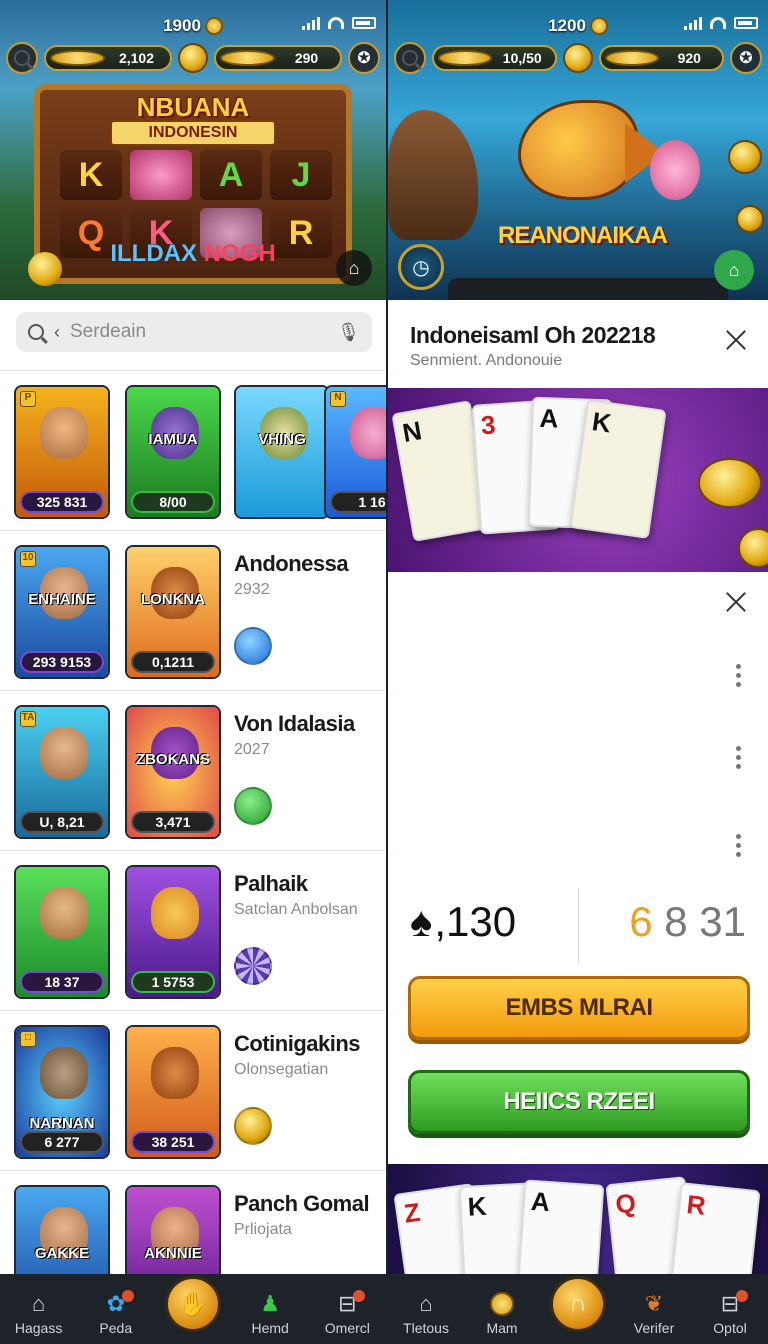  I want to click on mic-icon: 🎙, so click(348, 332).